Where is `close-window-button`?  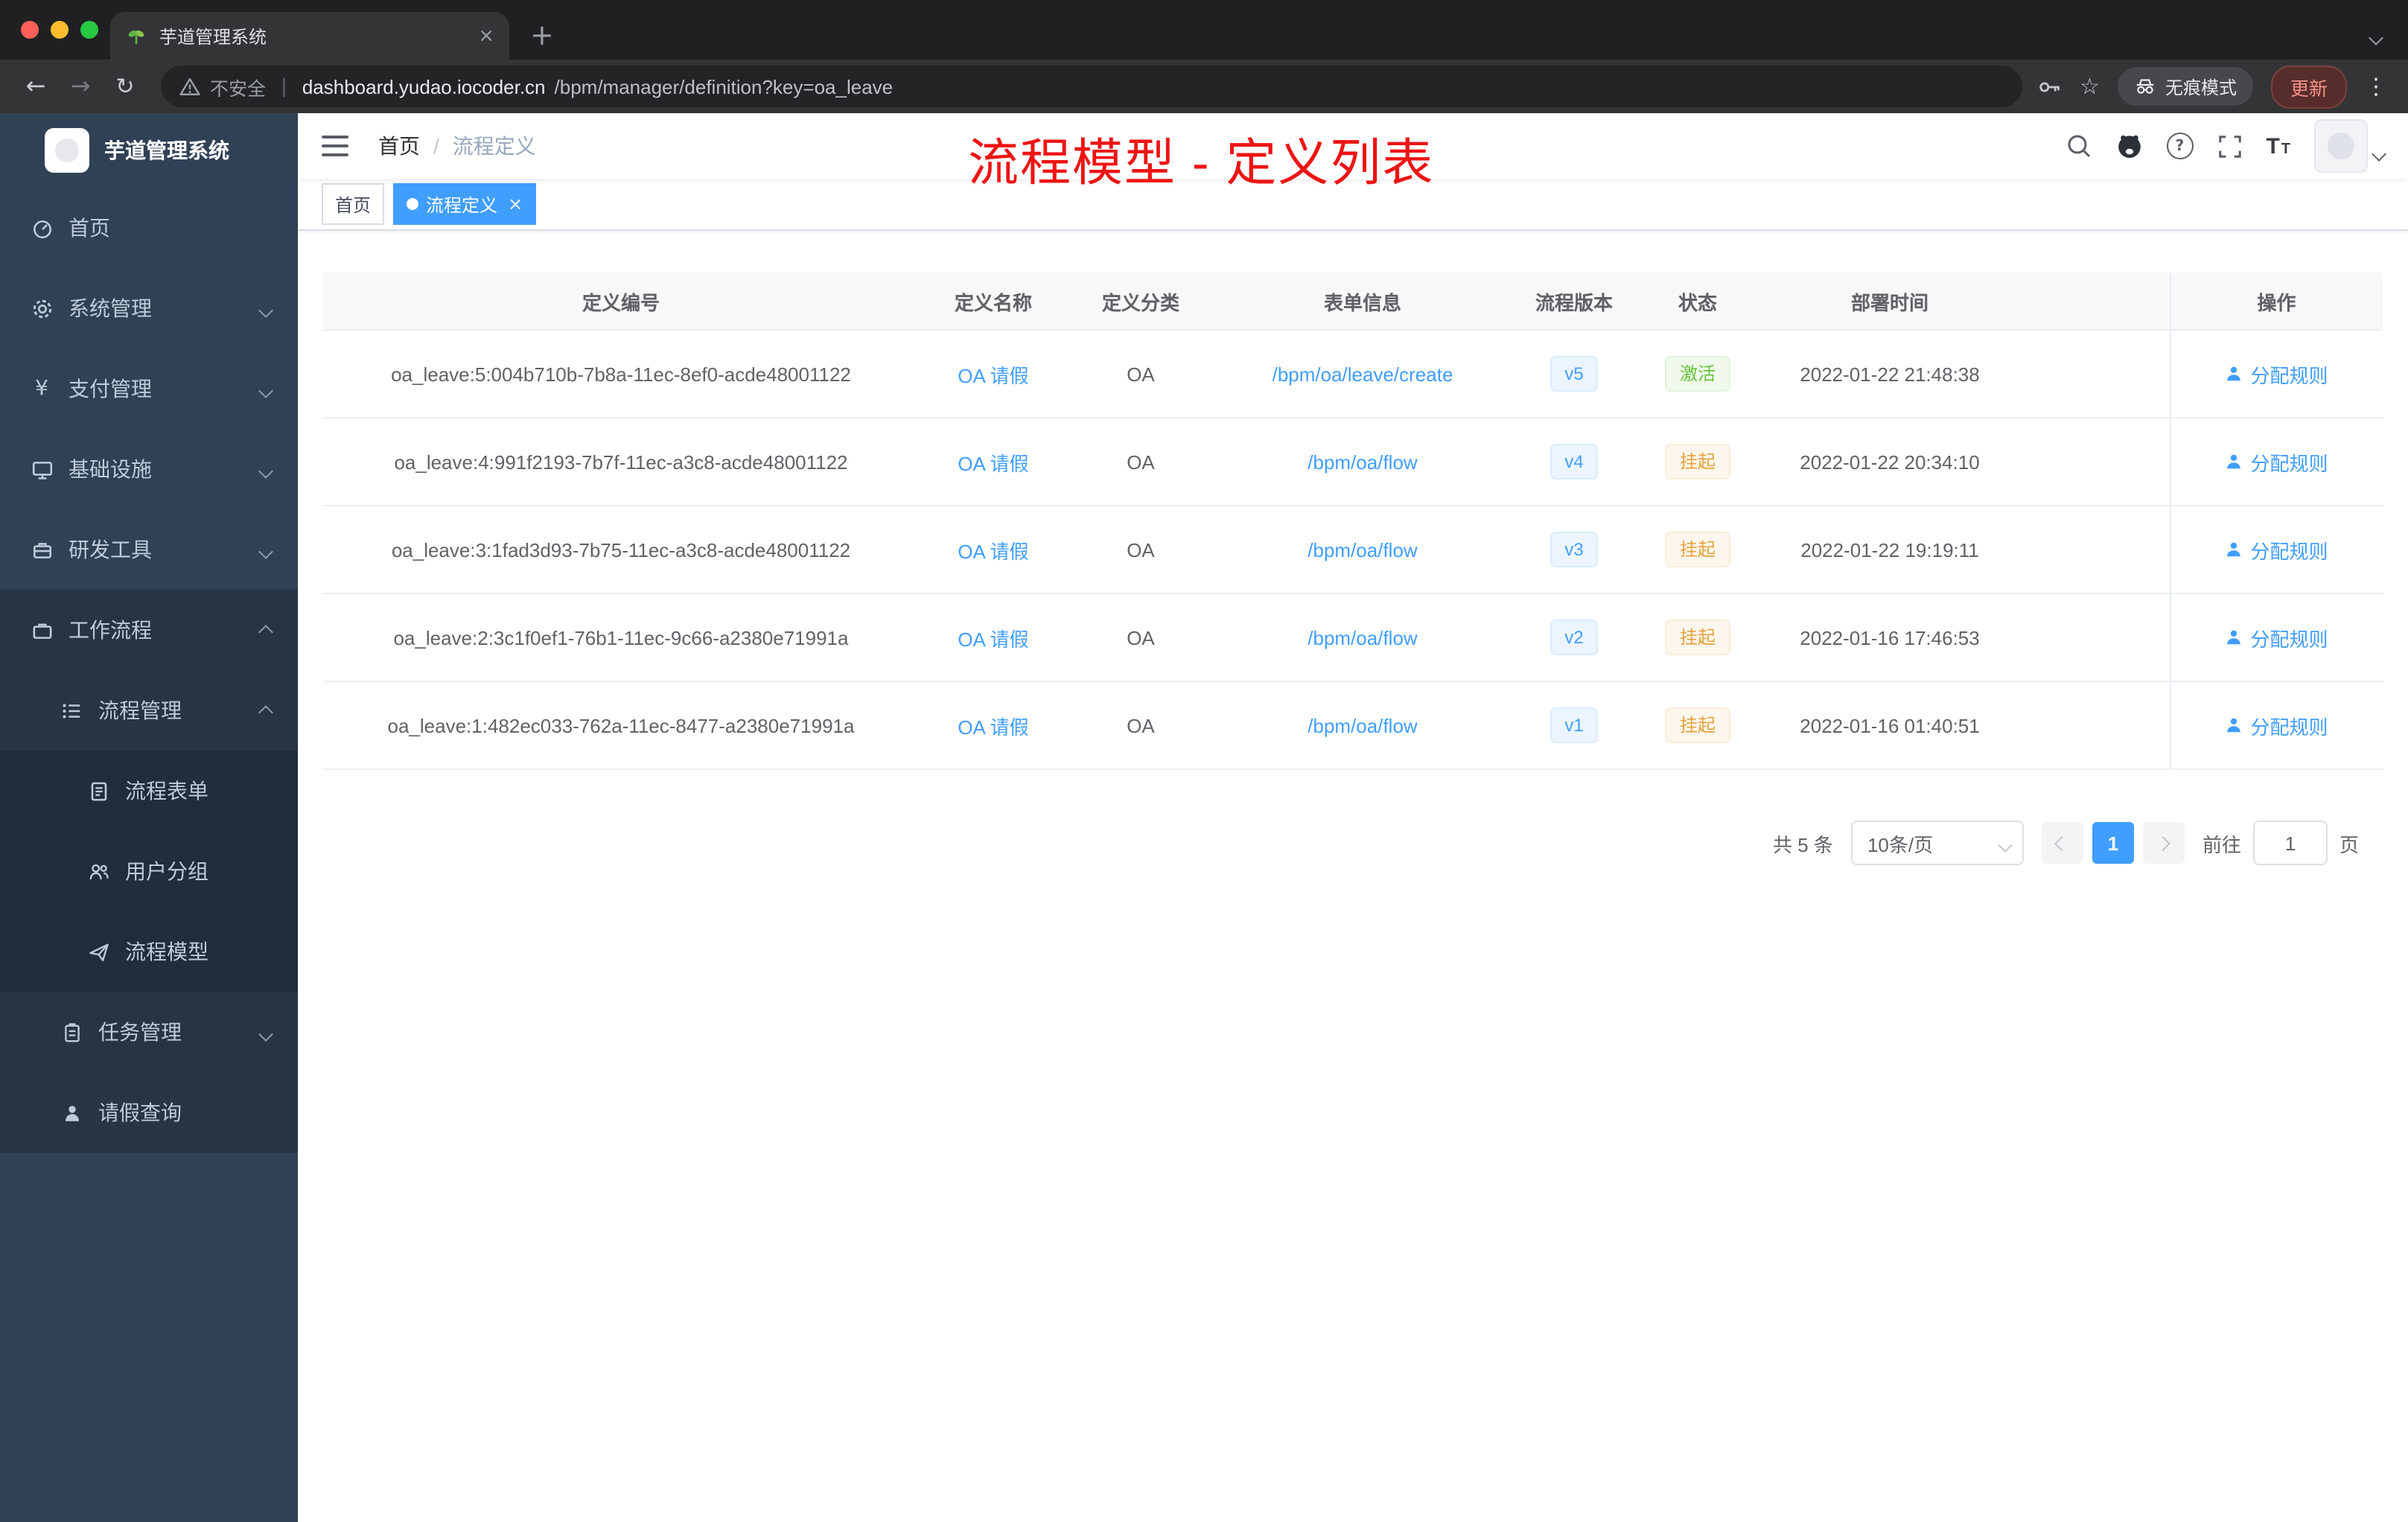 close-window-button is located at coordinates (30, 30).